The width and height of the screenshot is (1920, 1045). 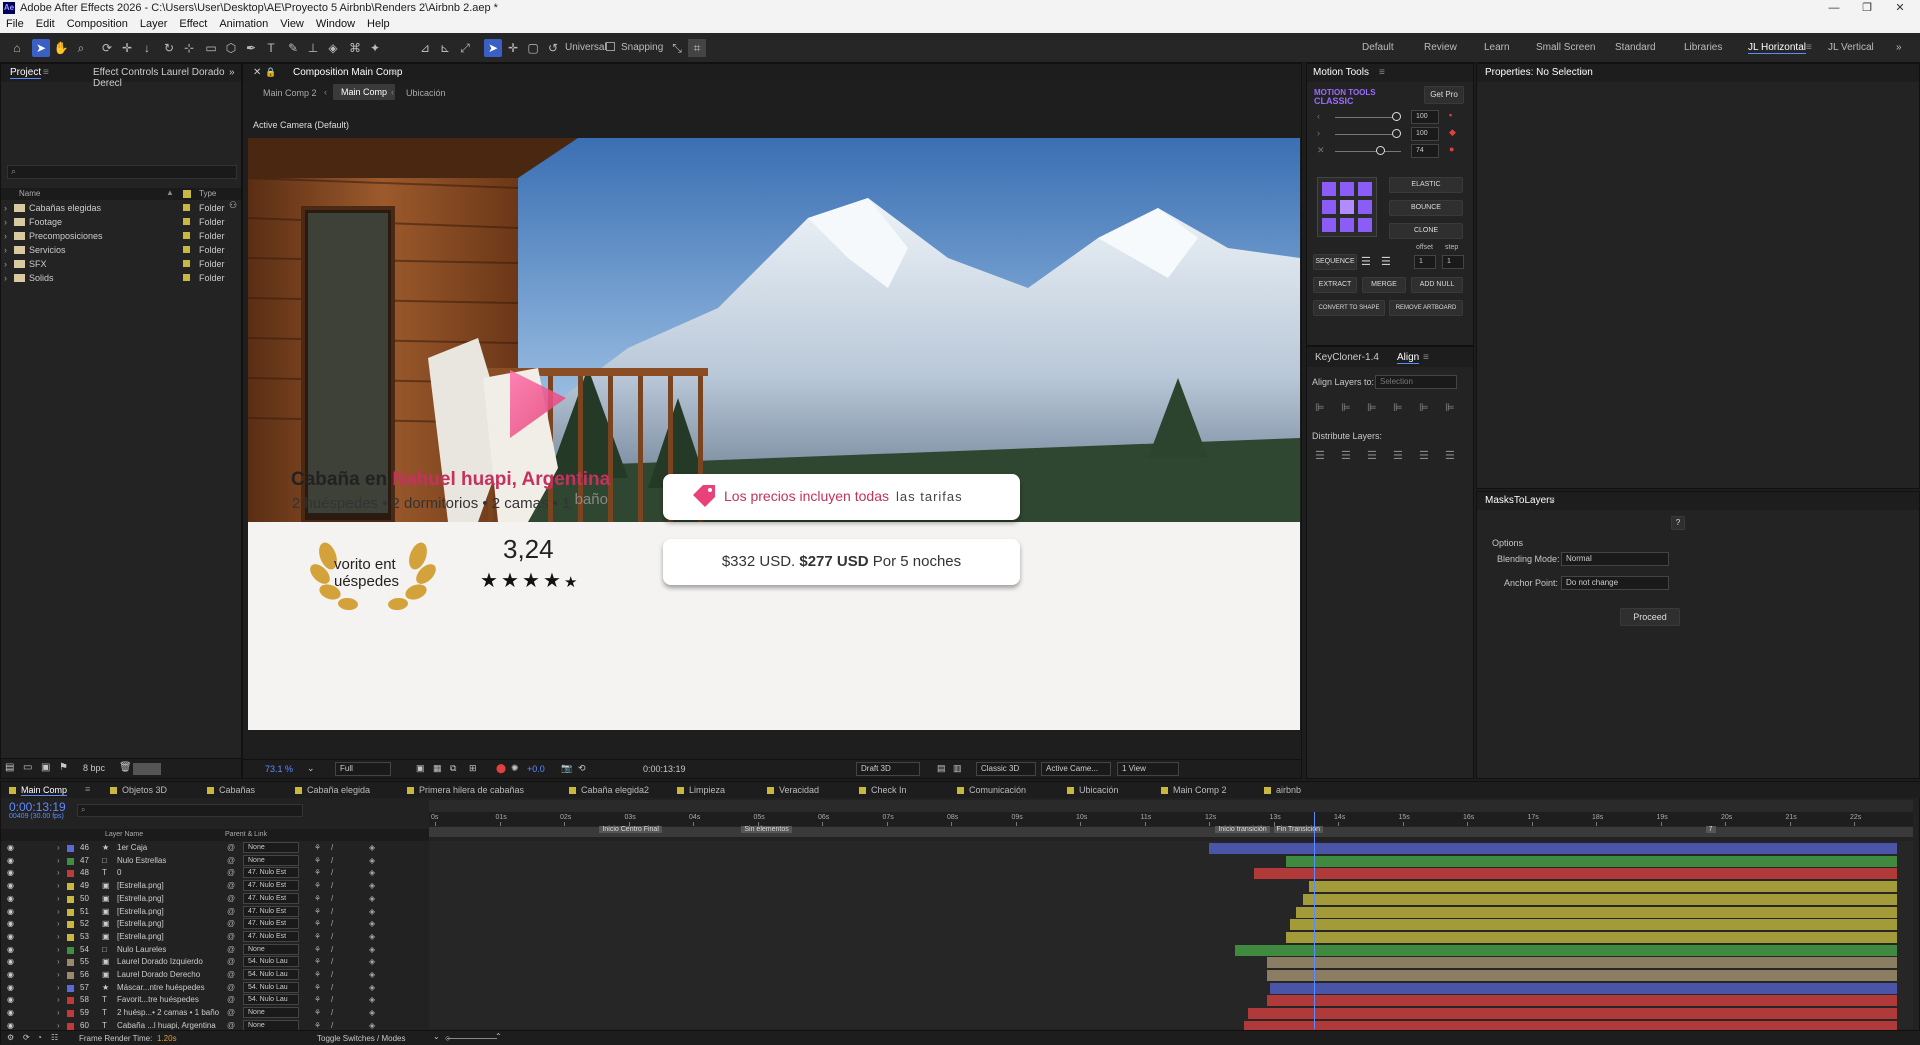 I want to click on workspace-jl-horizontal: JL Horizontal, so click(x=1777, y=48).